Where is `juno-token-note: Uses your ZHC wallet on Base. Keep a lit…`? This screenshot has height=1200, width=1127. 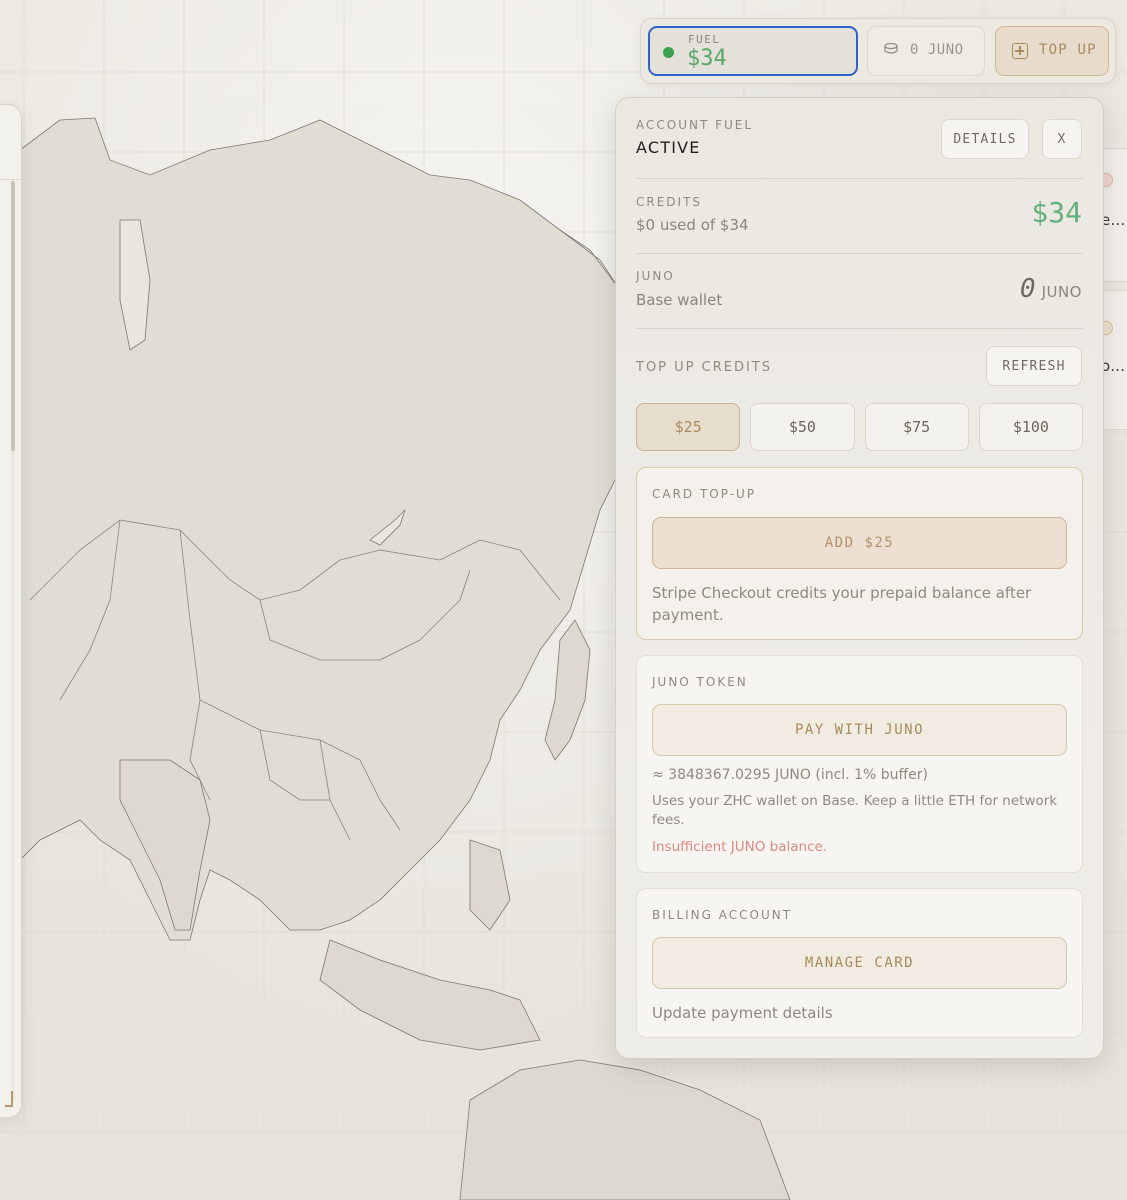
juno-token-note: Uses your ZHC wallet on Base. Keep a lit… is located at coordinates (855, 810).